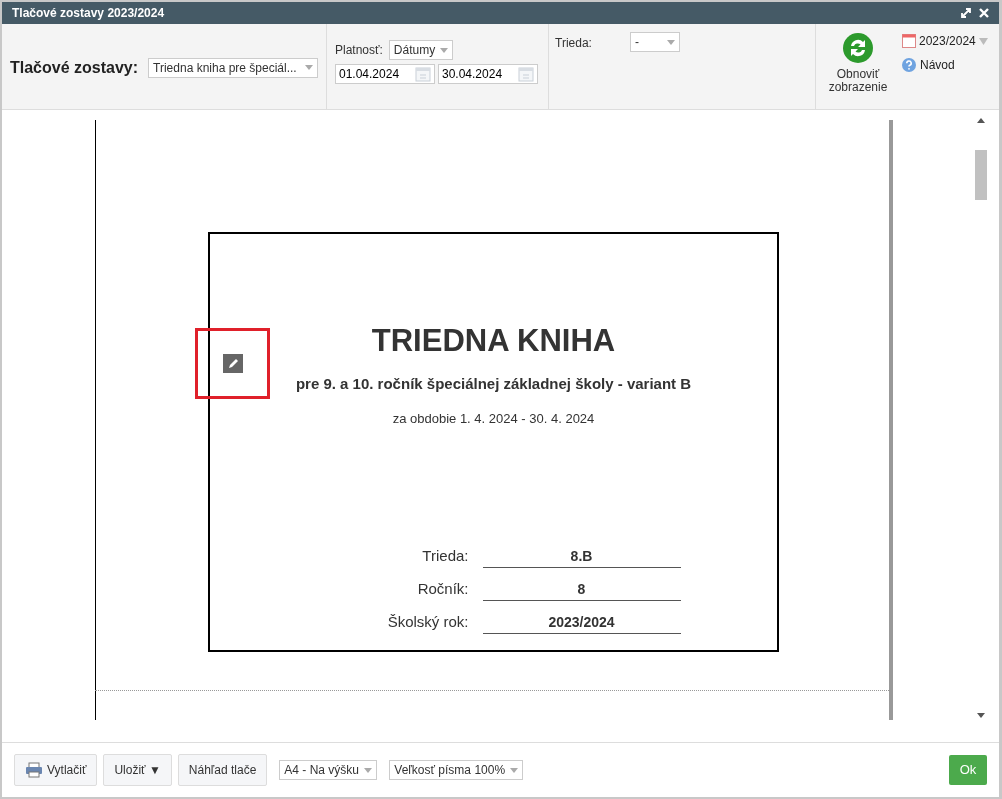 This screenshot has height=799, width=1002. Describe the element at coordinates (74, 67) in the screenshot. I see `reports-label: Tlačové zostavy:` at that location.